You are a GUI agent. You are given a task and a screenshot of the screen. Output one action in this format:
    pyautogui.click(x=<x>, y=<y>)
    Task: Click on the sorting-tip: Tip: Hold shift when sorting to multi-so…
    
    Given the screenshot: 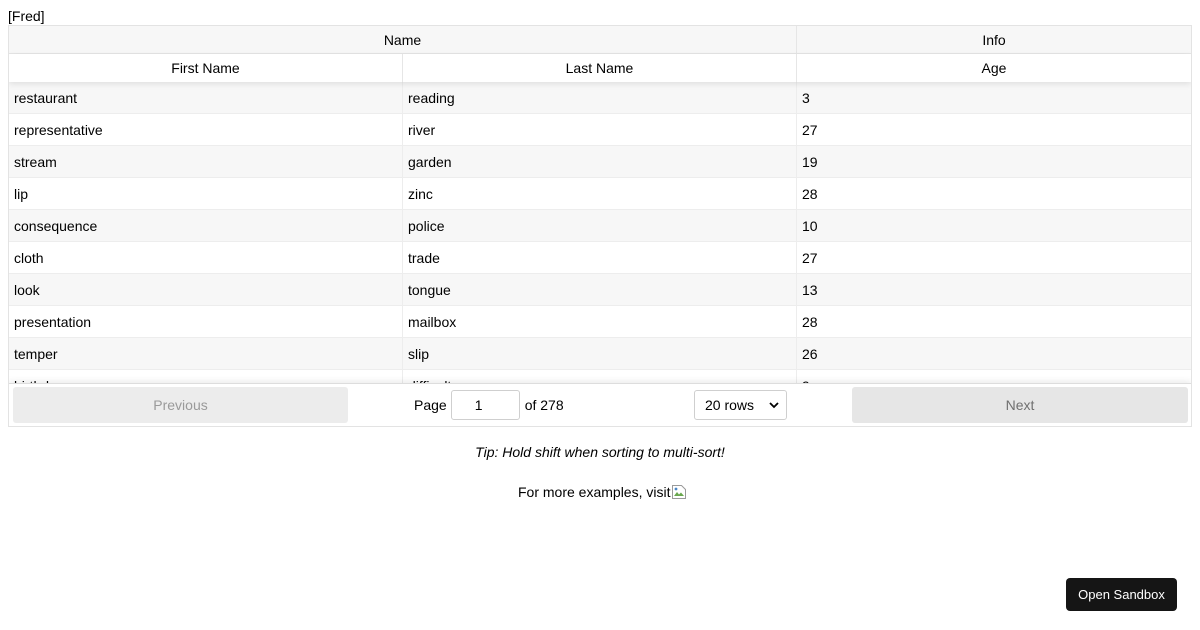 What is the action you would take?
    pyautogui.click(x=600, y=452)
    